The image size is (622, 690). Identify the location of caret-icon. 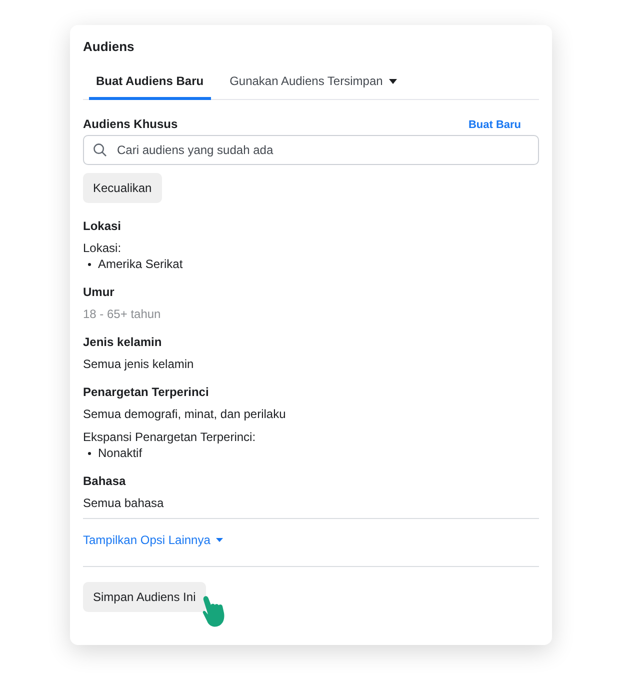
(220, 540).